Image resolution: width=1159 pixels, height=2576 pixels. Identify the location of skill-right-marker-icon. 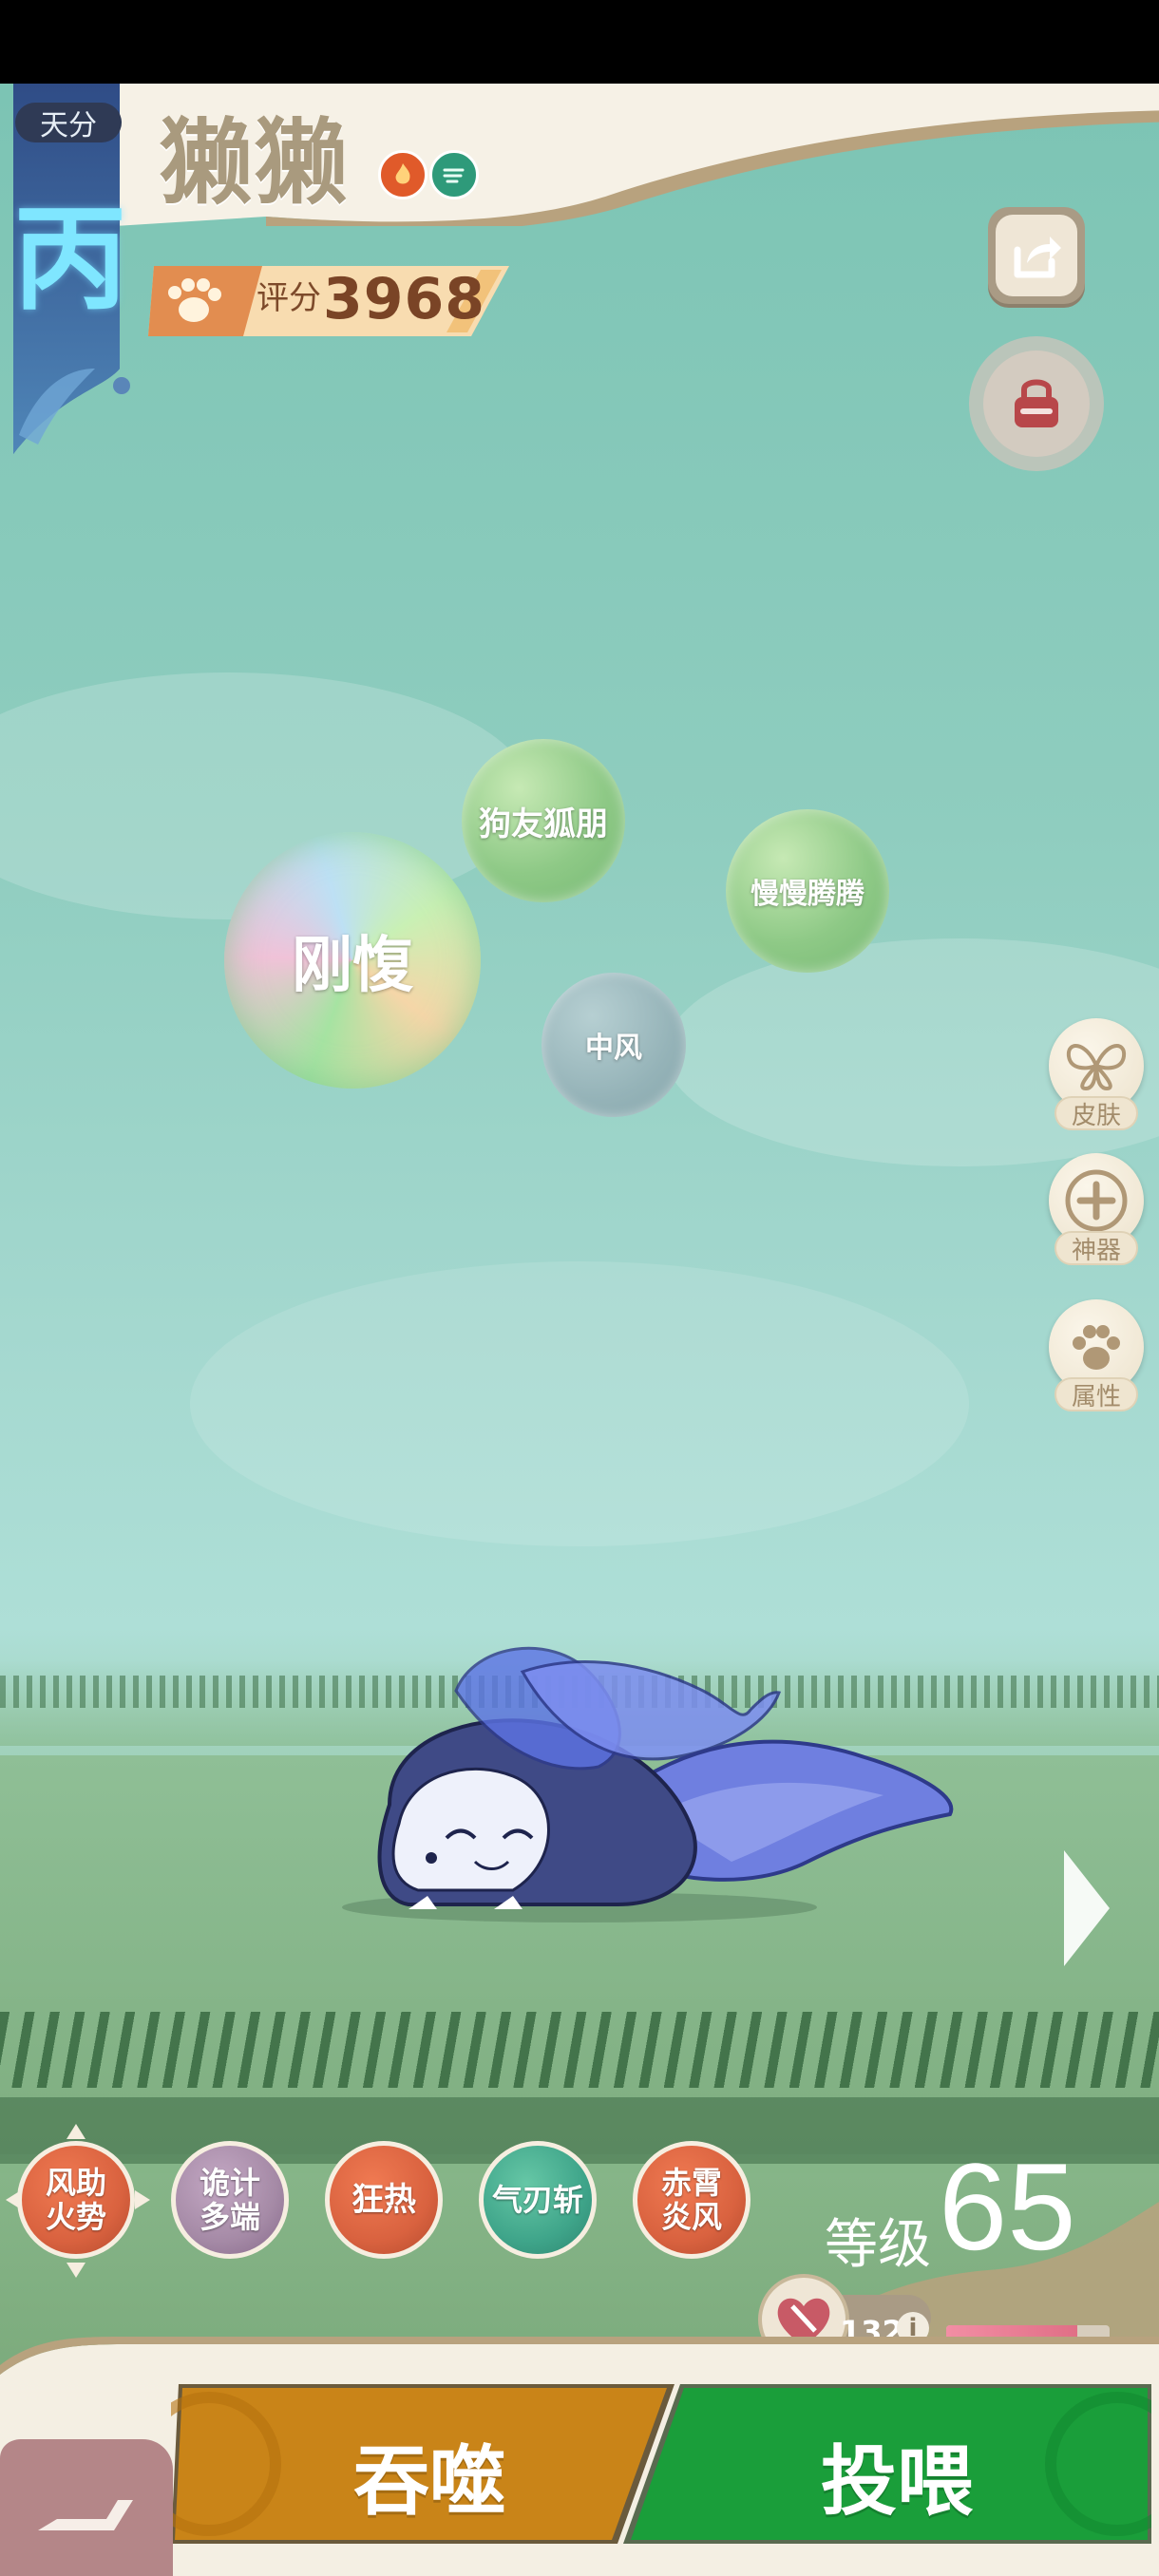
(142, 2199).